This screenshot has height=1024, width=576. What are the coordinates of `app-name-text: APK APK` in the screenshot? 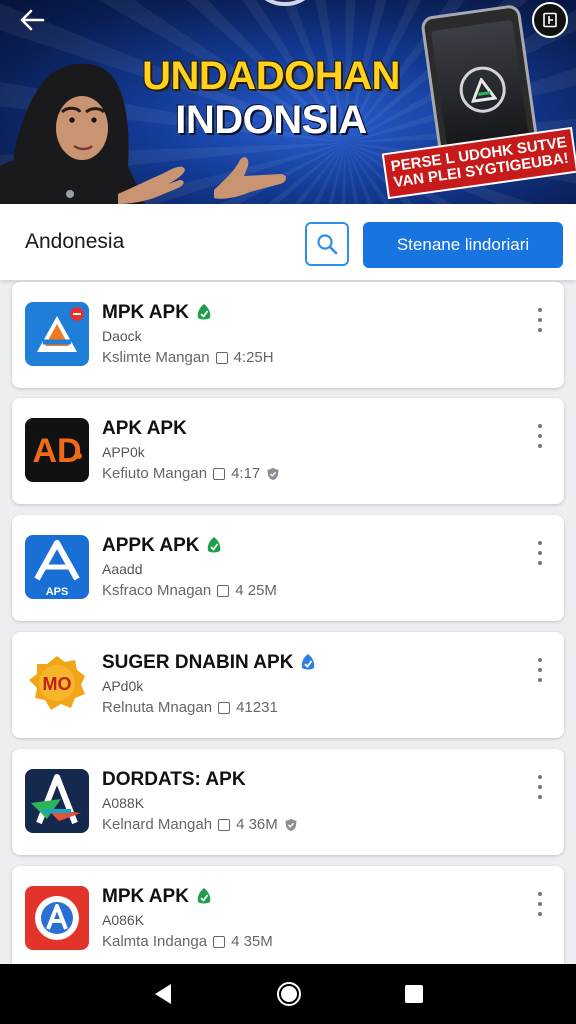 It's located at (144, 428).